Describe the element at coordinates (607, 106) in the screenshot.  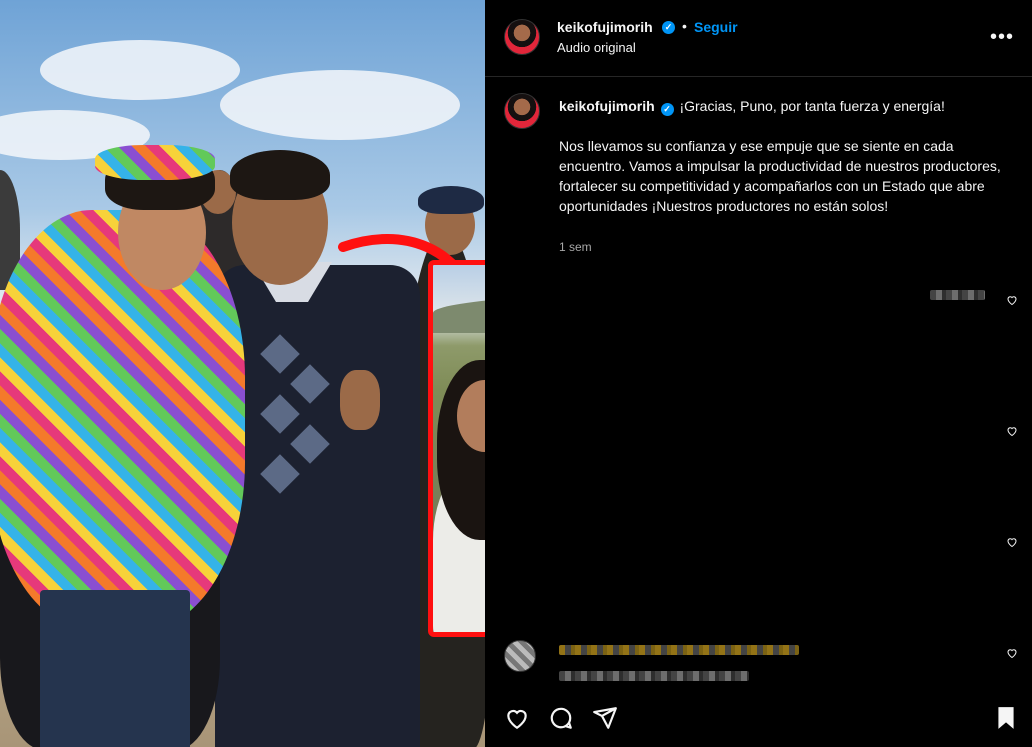
I see `caption-username: keikofujimorih` at that location.